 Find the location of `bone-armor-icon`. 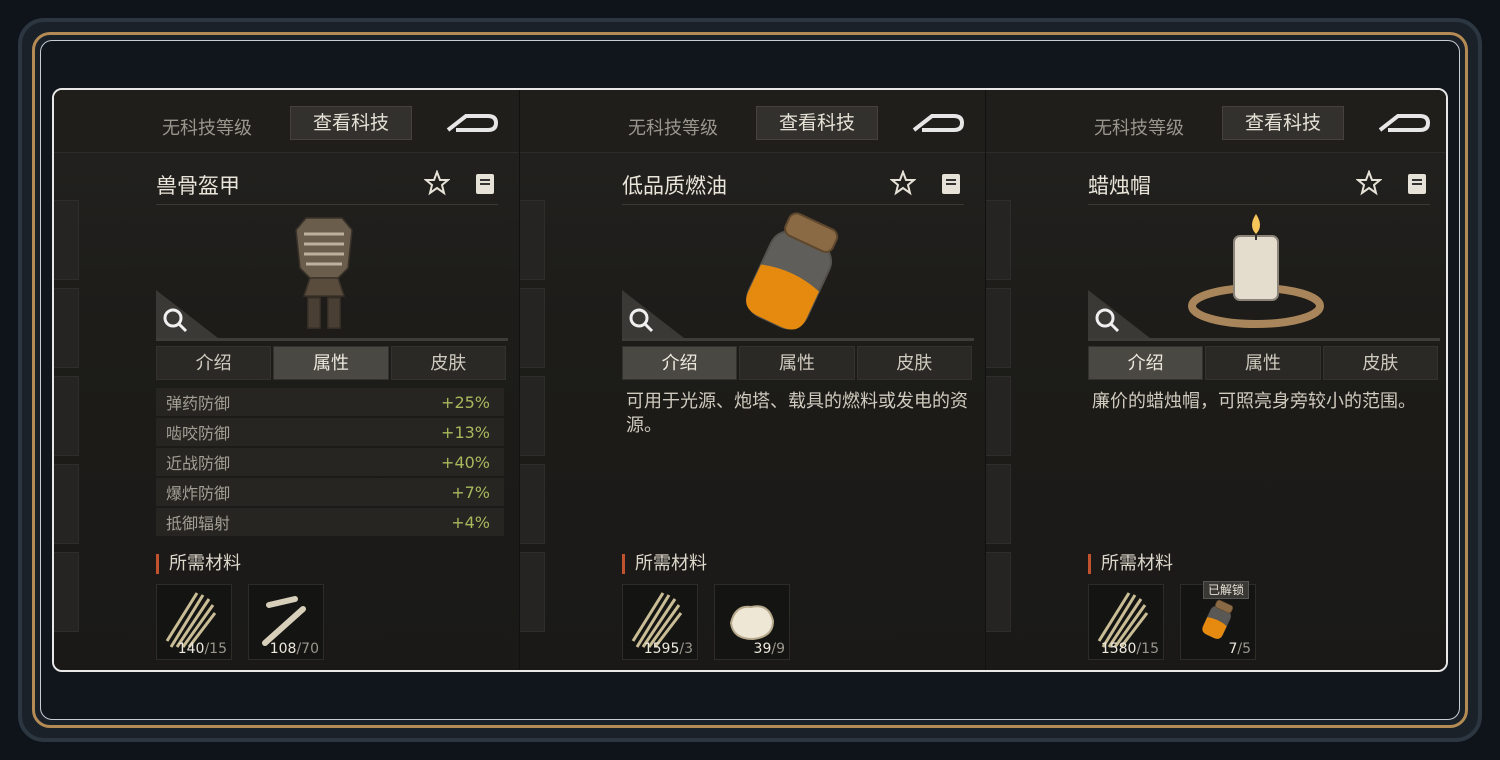

bone-armor-icon is located at coordinates (324, 273).